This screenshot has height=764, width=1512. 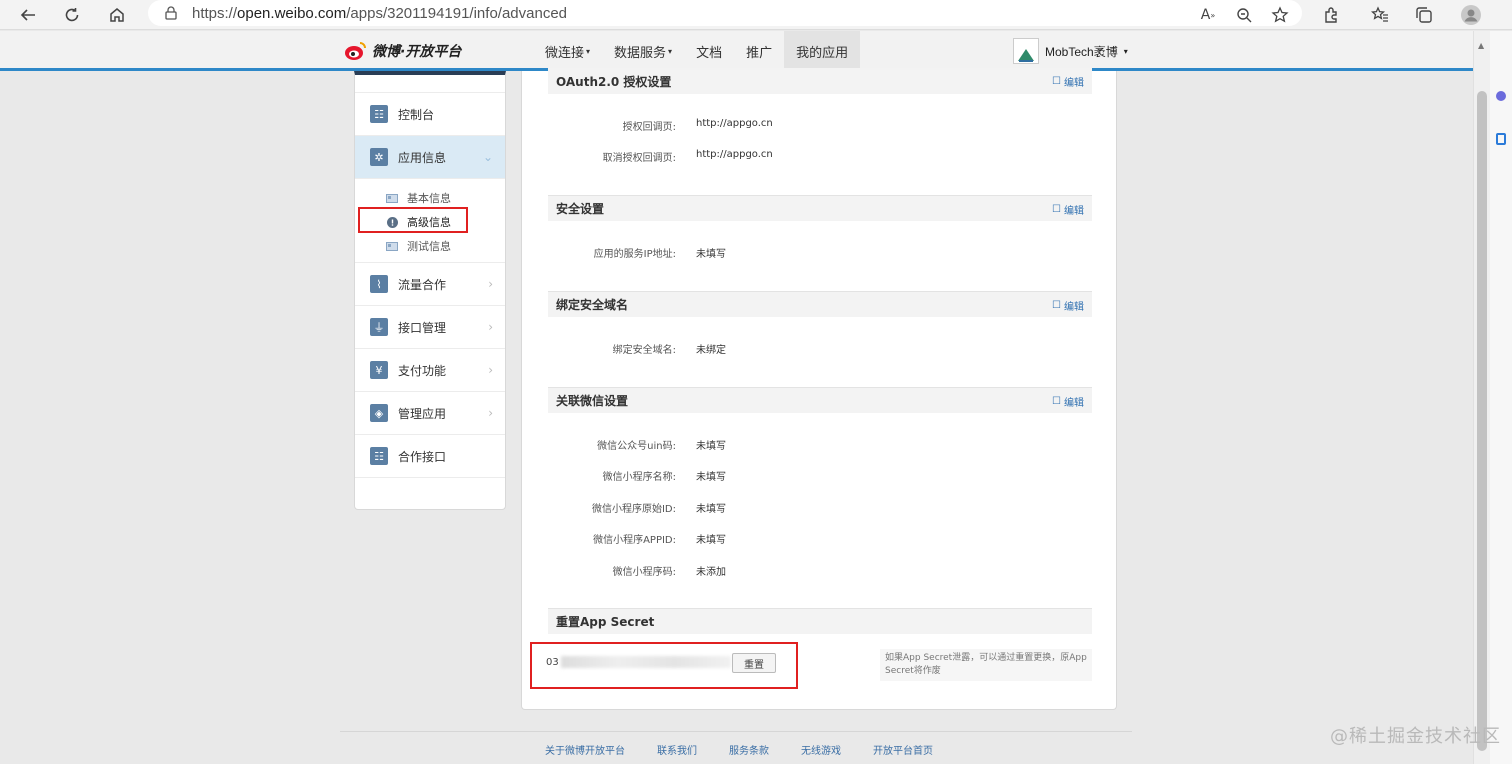 I want to click on chart-icon: ⌇, so click(x=379, y=284).